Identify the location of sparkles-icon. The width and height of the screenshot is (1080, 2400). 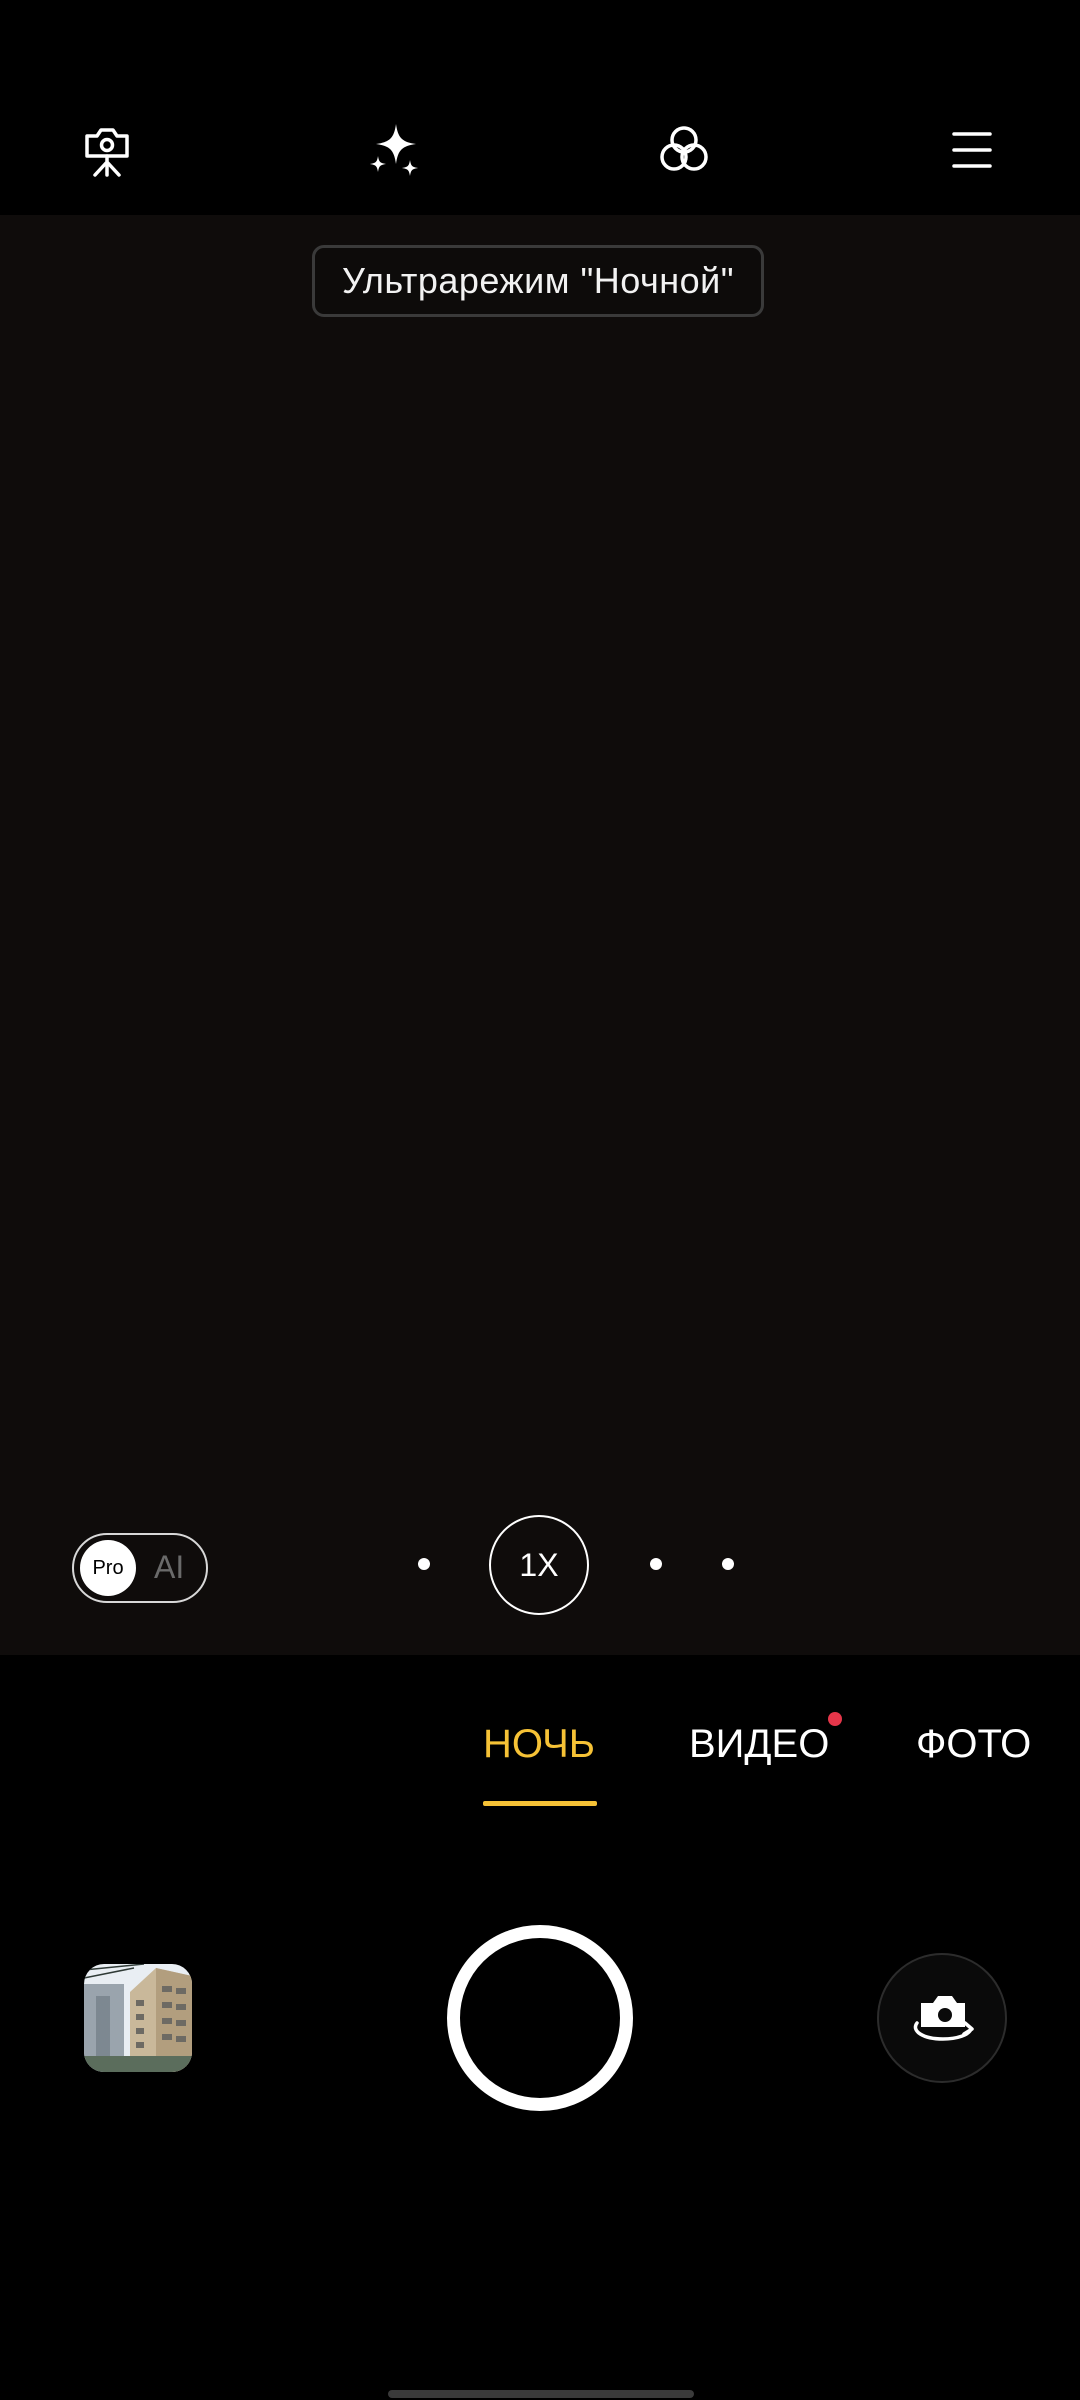
(396, 150).